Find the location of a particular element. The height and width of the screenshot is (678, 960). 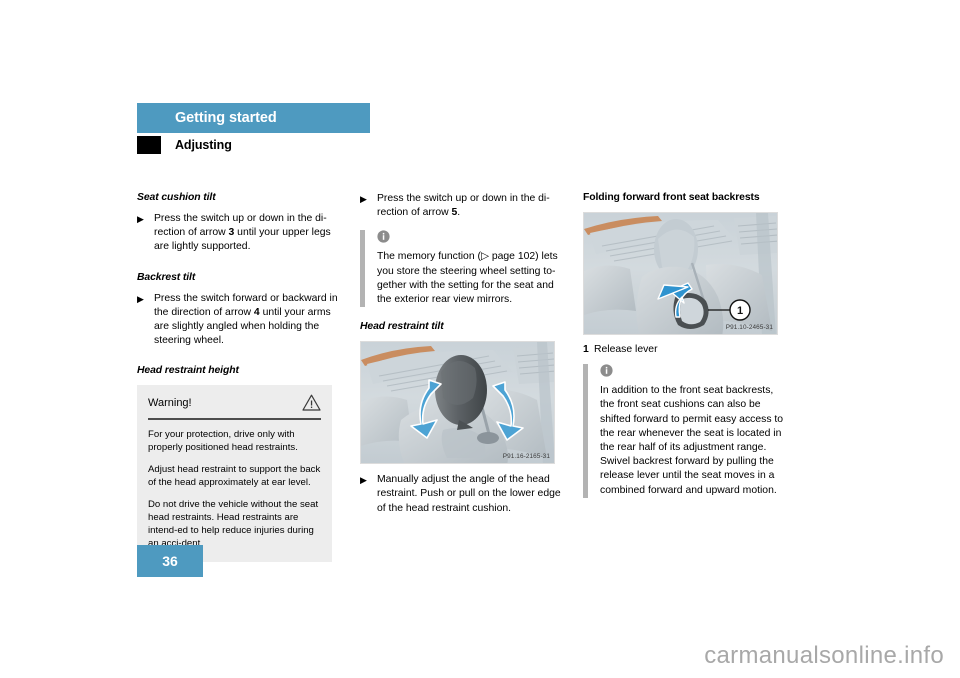

figure-release-lever: 1 P91.10-2465-31 is located at coordinates (680, 273).